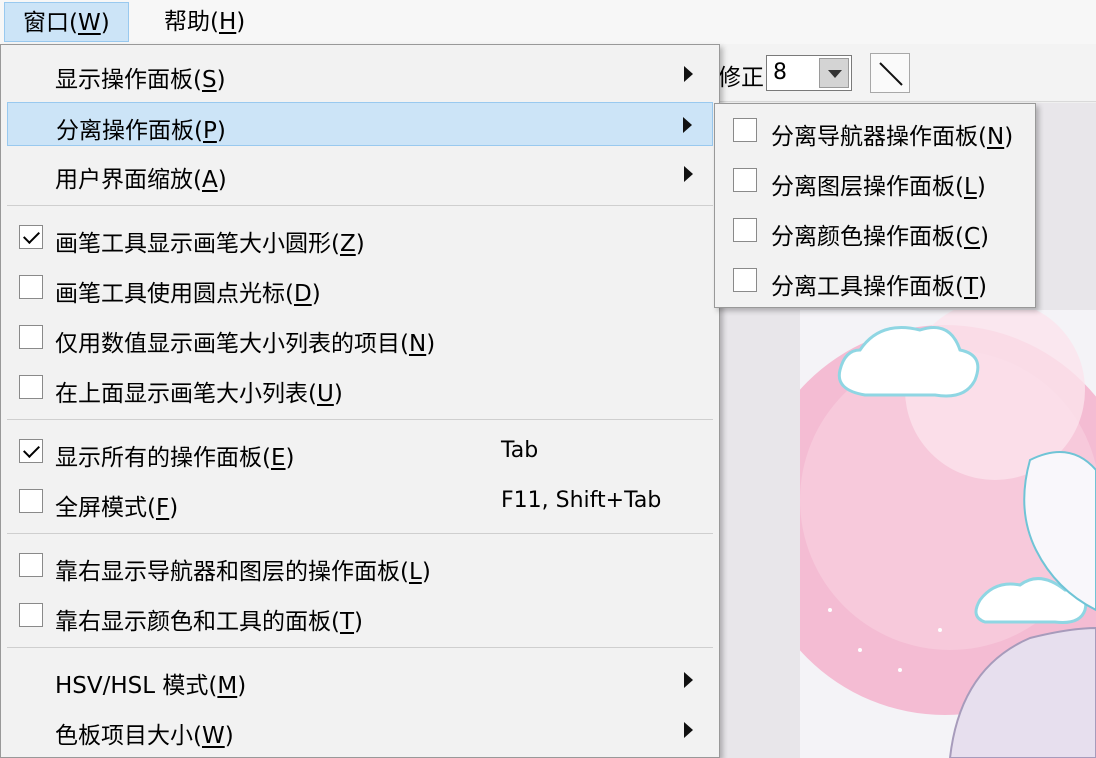 The height and width of the screenshot is (758, 1096). Describe the element at coordinates (520, 450) in the screenshot. I see `shortcut-label: Tab` at that location.